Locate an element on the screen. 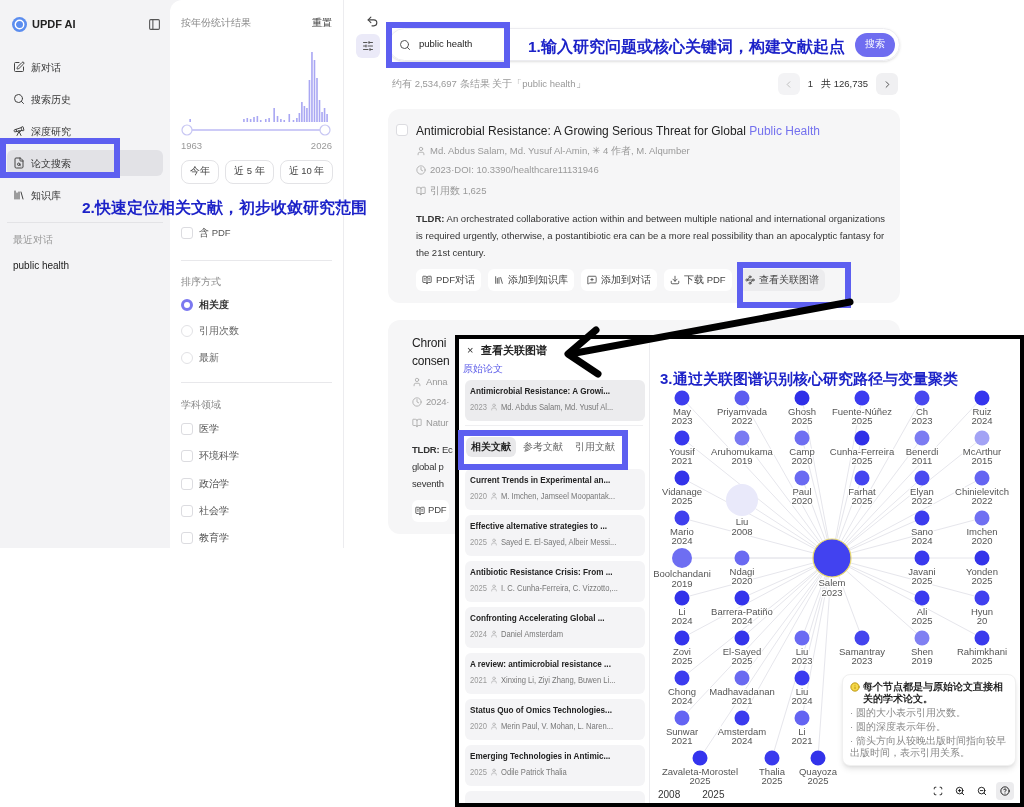 The height and width of the screenshot is (807, 1024). year-range-button: 近 10 年 is located at coordinates (306, 171).